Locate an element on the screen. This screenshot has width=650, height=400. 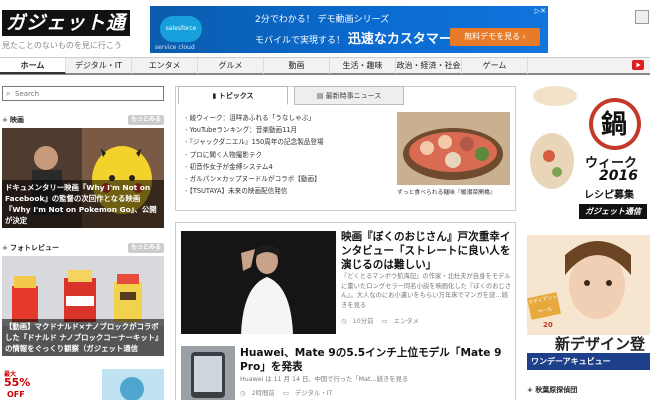
nav-item-home: ホーム is located at coordinates (33, 66).